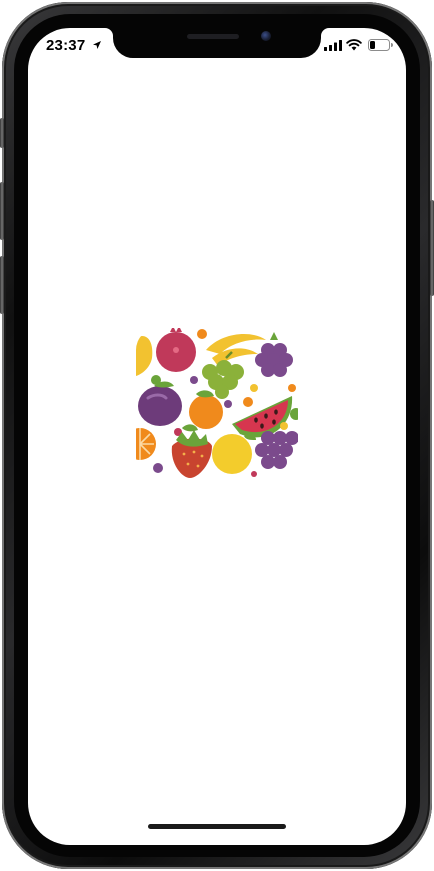 This screenshot has height=871, width=434. What do you see at coordinates (217, 43) in the screenshot?
I see `device-notch` at bounding box center [217, 43].